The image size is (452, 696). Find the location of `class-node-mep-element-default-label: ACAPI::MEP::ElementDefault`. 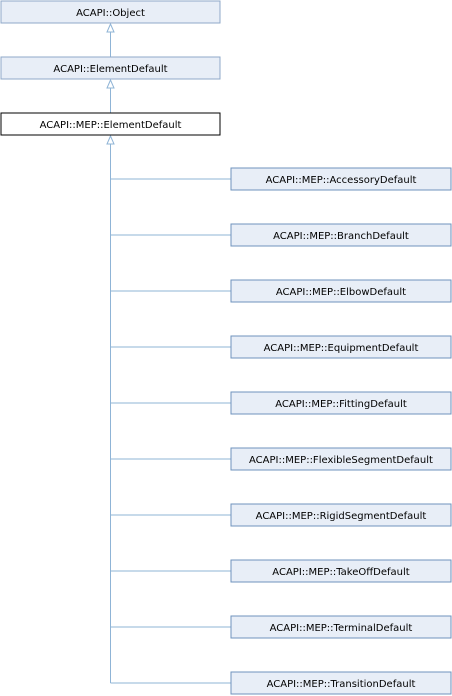

class-node-mep-element-default-label: ACAPI::MEP::ElementDefault is located at coordinates (111, 125).